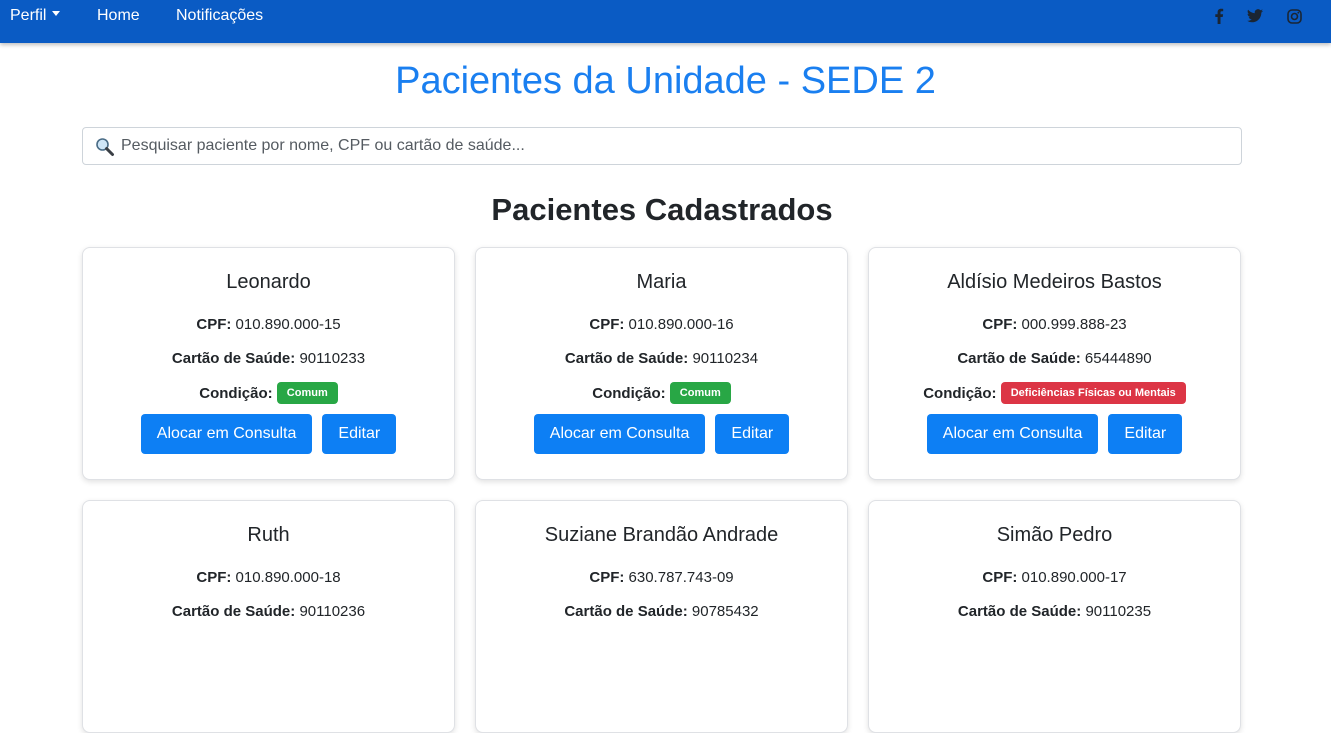  I want to click on magnifier-icon, so click(105, 147).